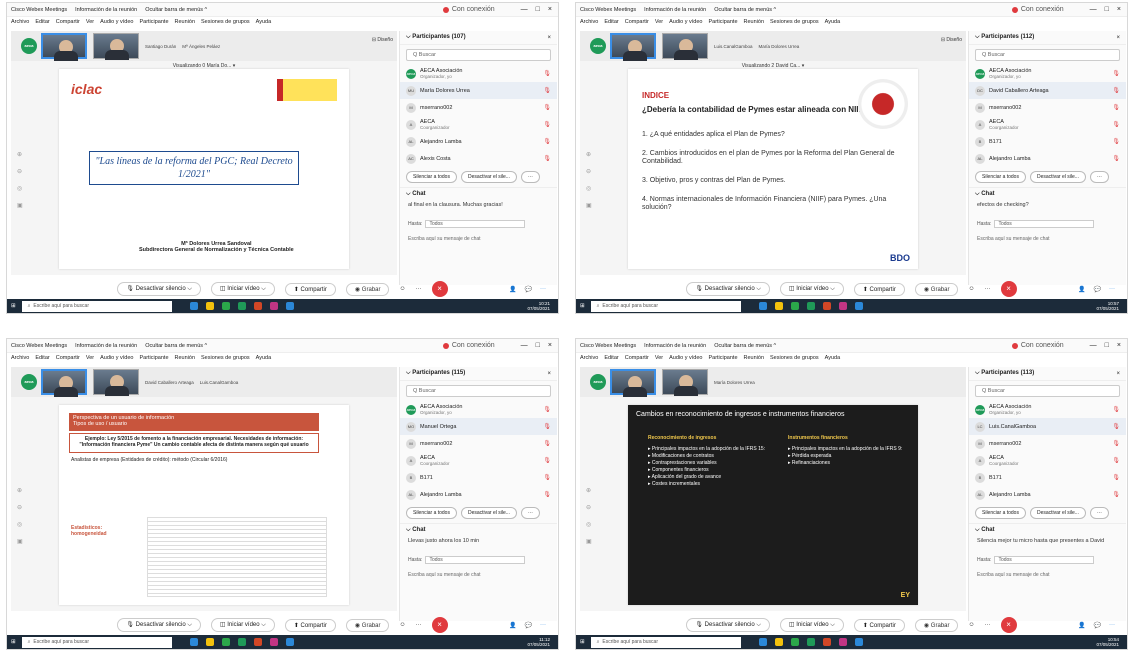  What do you see at coordinates (589, 358) in the screenshot?
I see `menu-item: Archivo` at bounding box center [589, 358].